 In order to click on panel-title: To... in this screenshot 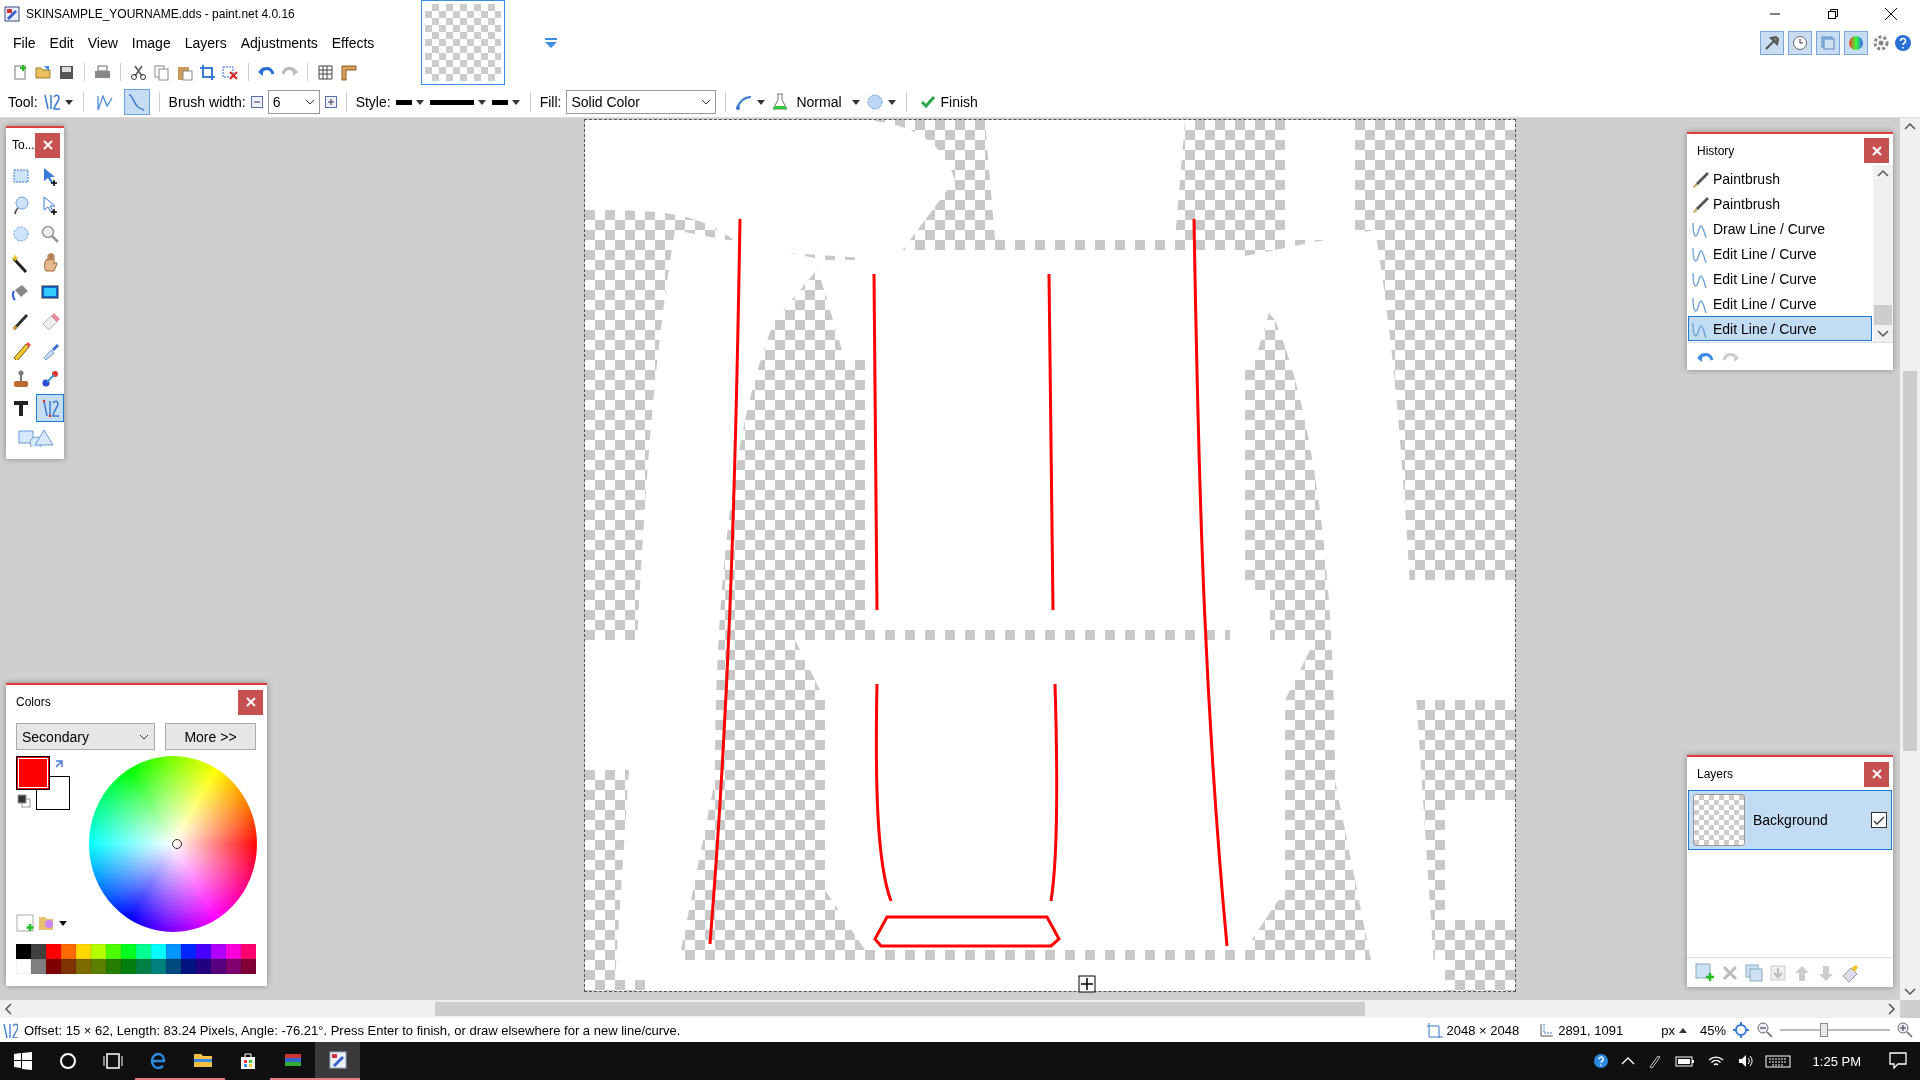, I will do `click(23, 145)`.